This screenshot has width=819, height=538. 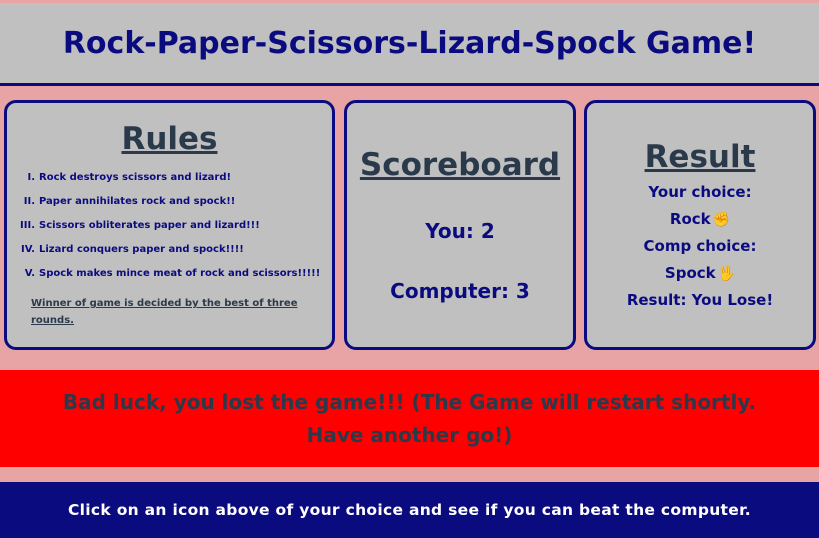 I want to click on result-outcome: Result: You Lose!, so click(x=700, y=300).